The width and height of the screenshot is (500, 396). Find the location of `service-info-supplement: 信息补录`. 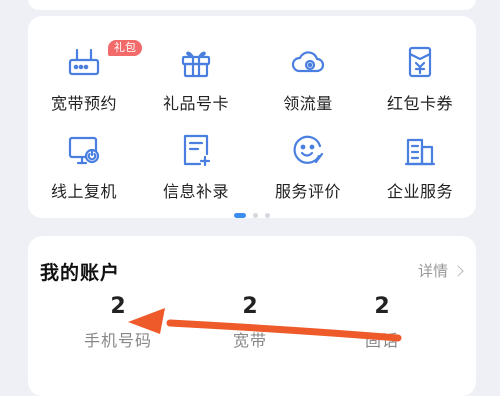

service-info-supplement: 信息补录 is located at coordinates (196, 172).